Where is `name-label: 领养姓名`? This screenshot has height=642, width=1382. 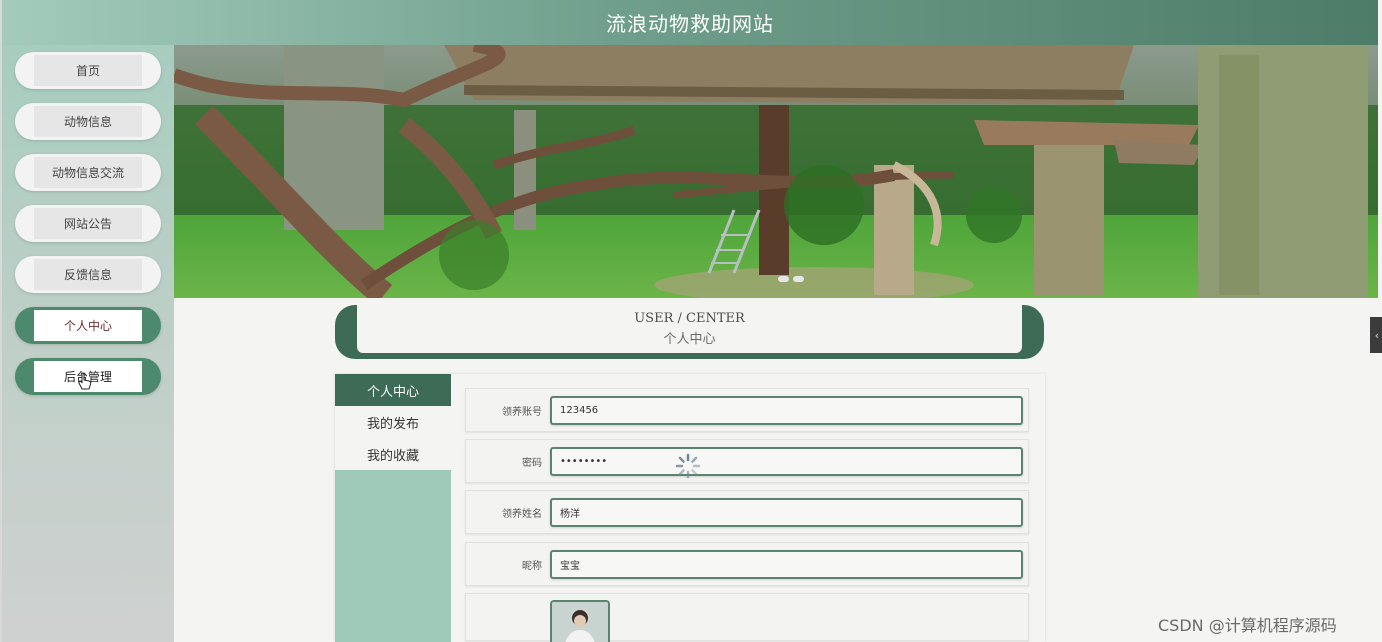
name-label: 领养姓名 is located at coordinates (522, 514).